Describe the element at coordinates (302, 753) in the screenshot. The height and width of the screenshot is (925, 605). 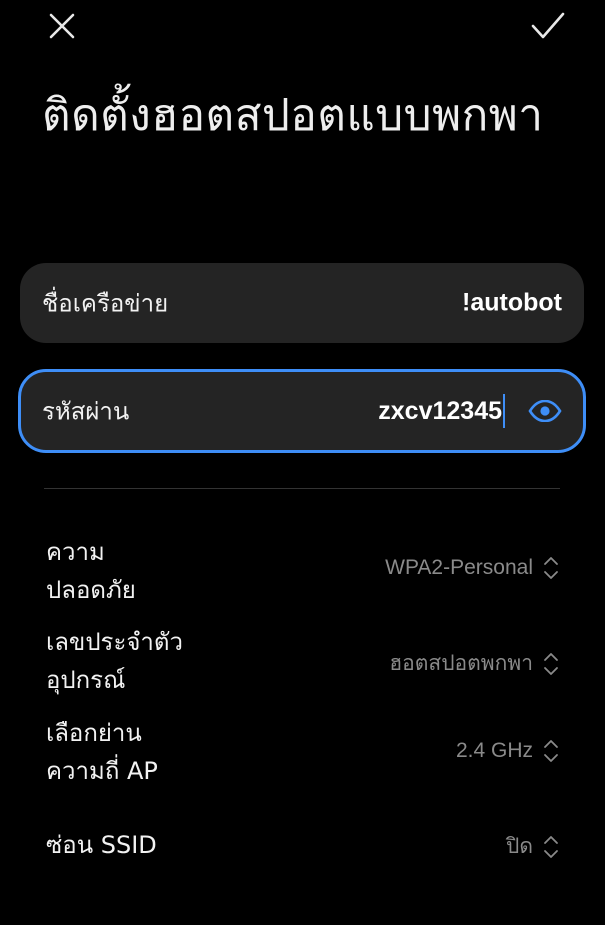
I see `ap-band-setting: เลือกย่าน ความถี่ AP 2.4 GHz` at that location.